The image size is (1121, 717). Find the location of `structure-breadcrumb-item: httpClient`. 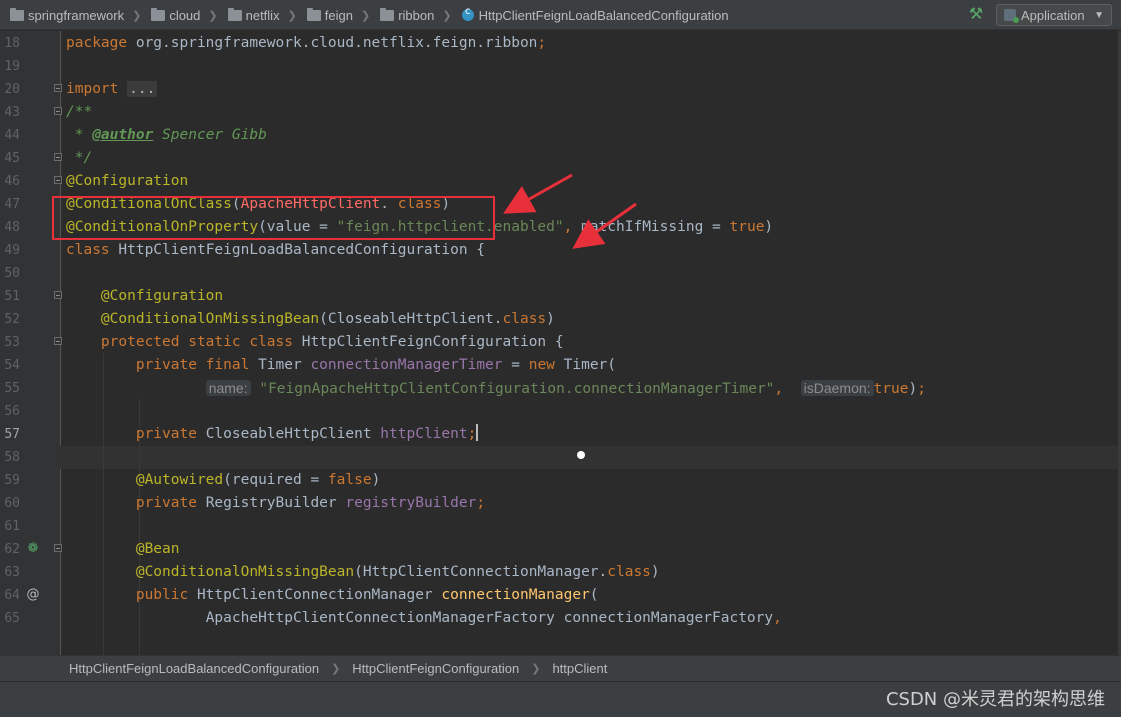

structure-breadcrumb-item: httpClient is located at coordinates (579, 668).